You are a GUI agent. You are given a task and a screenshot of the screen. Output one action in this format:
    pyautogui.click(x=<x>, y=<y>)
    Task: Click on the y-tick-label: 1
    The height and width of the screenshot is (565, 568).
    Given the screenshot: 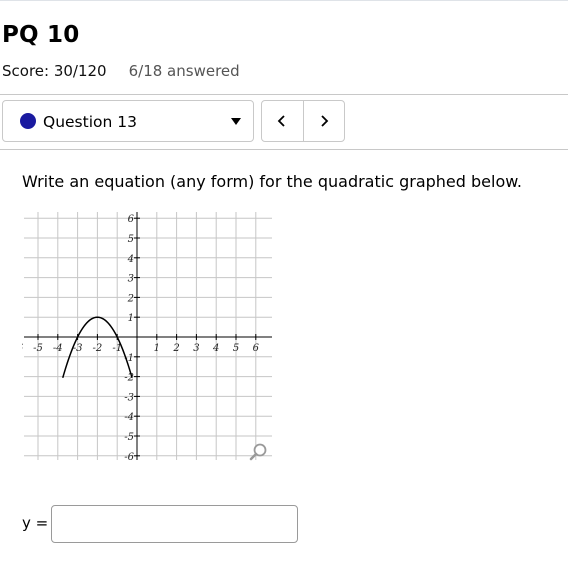 What is the action you would take?
    pyautogui.click(x=131, y=318)
    